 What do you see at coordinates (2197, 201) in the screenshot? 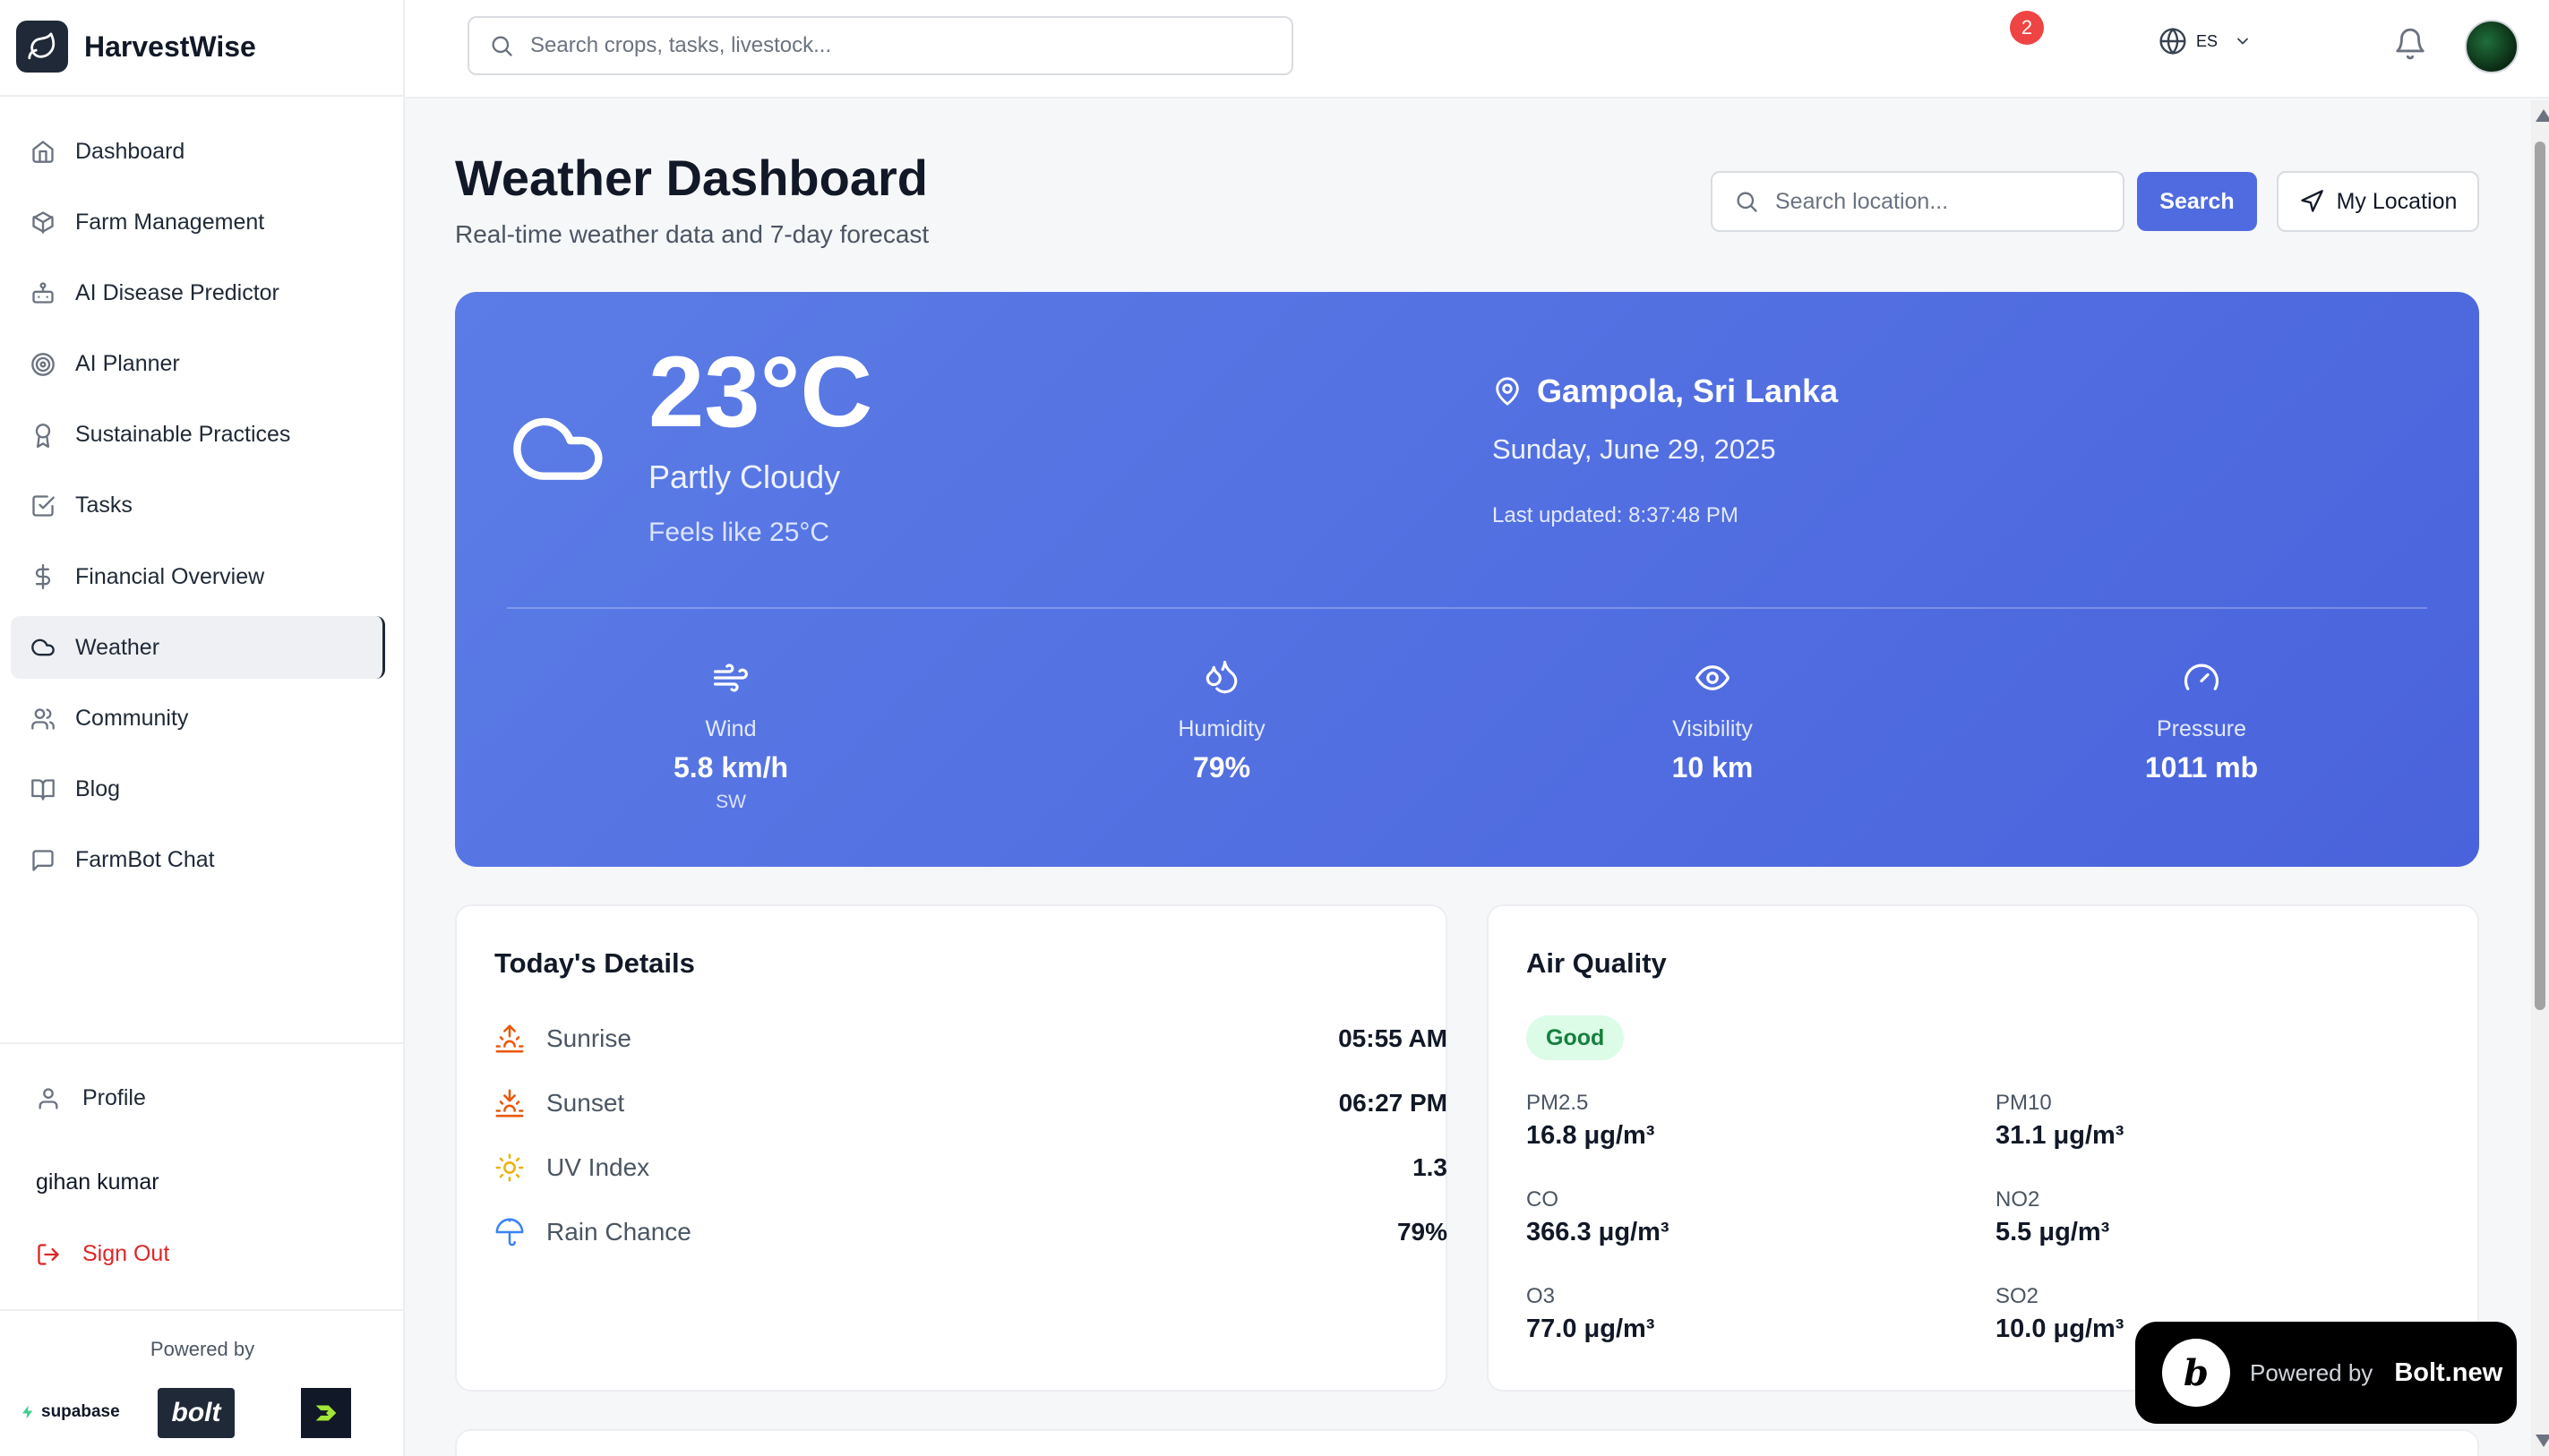
I see `search-button: Search` at bounding box center [2197, 201].